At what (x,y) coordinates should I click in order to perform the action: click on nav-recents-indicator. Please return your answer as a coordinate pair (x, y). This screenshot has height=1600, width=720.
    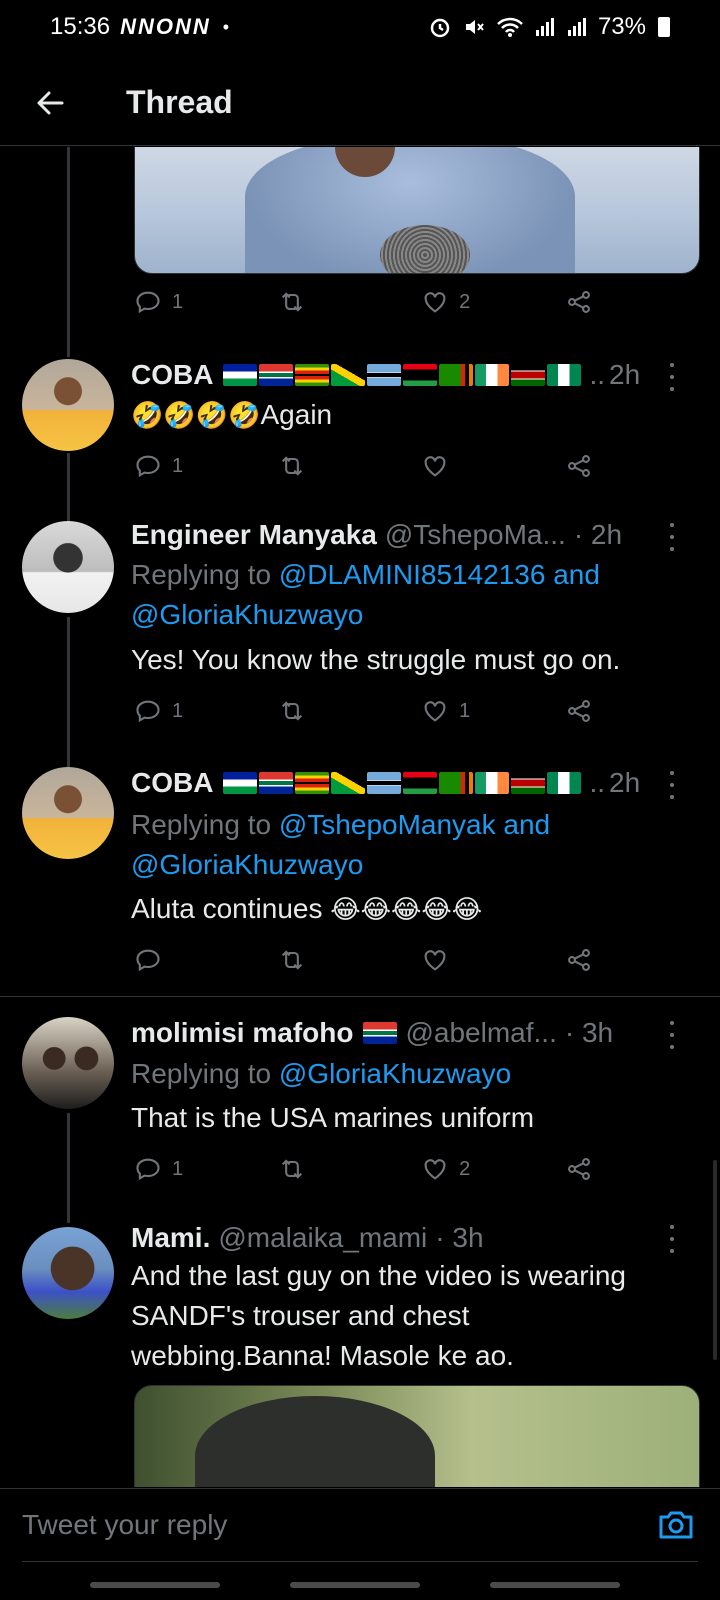
    Looking at the image, I should click on (155, 1585).